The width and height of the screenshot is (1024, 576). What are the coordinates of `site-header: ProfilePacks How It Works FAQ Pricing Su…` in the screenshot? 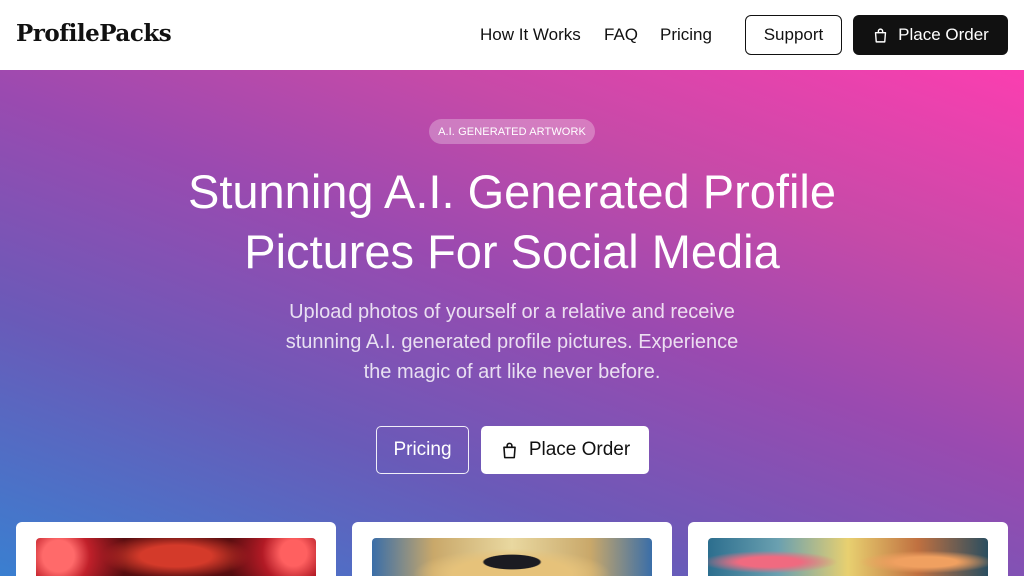 It's located at (512, 35).